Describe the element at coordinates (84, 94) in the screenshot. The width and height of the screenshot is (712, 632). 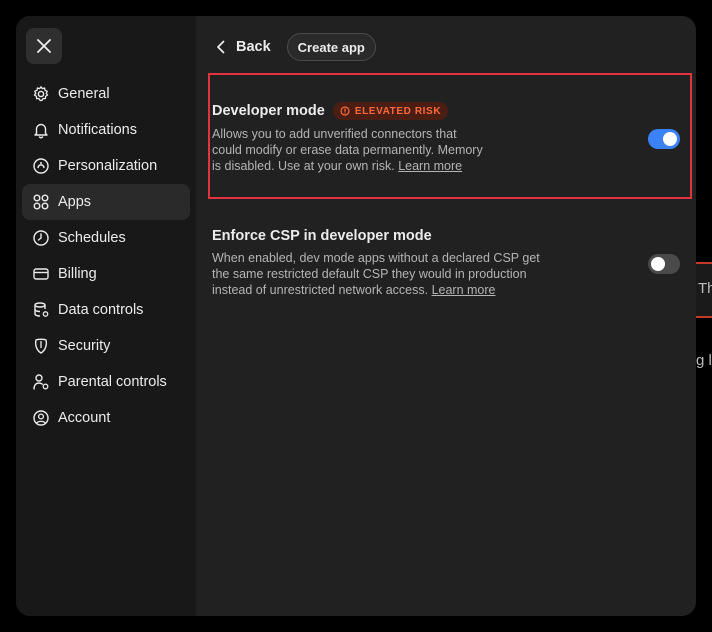
I see `sidebar-item-label: General` at that location.